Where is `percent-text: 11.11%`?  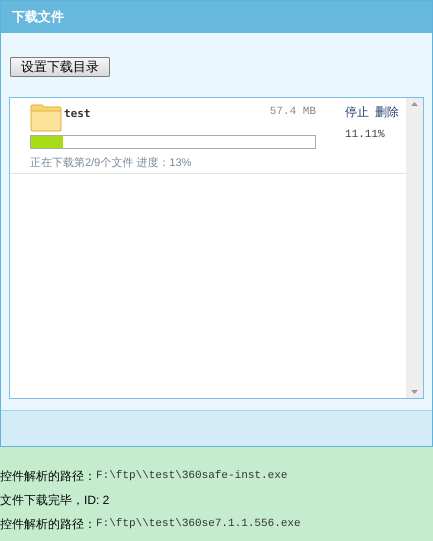
percent-text: 11.11% is located at coordinates (365, 135).